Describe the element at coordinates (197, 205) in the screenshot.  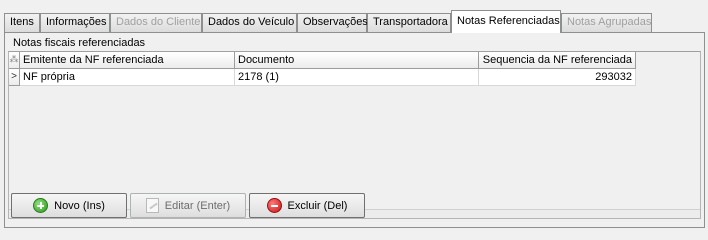
I see `editar-button-label: Editar (Enter)` at that location.